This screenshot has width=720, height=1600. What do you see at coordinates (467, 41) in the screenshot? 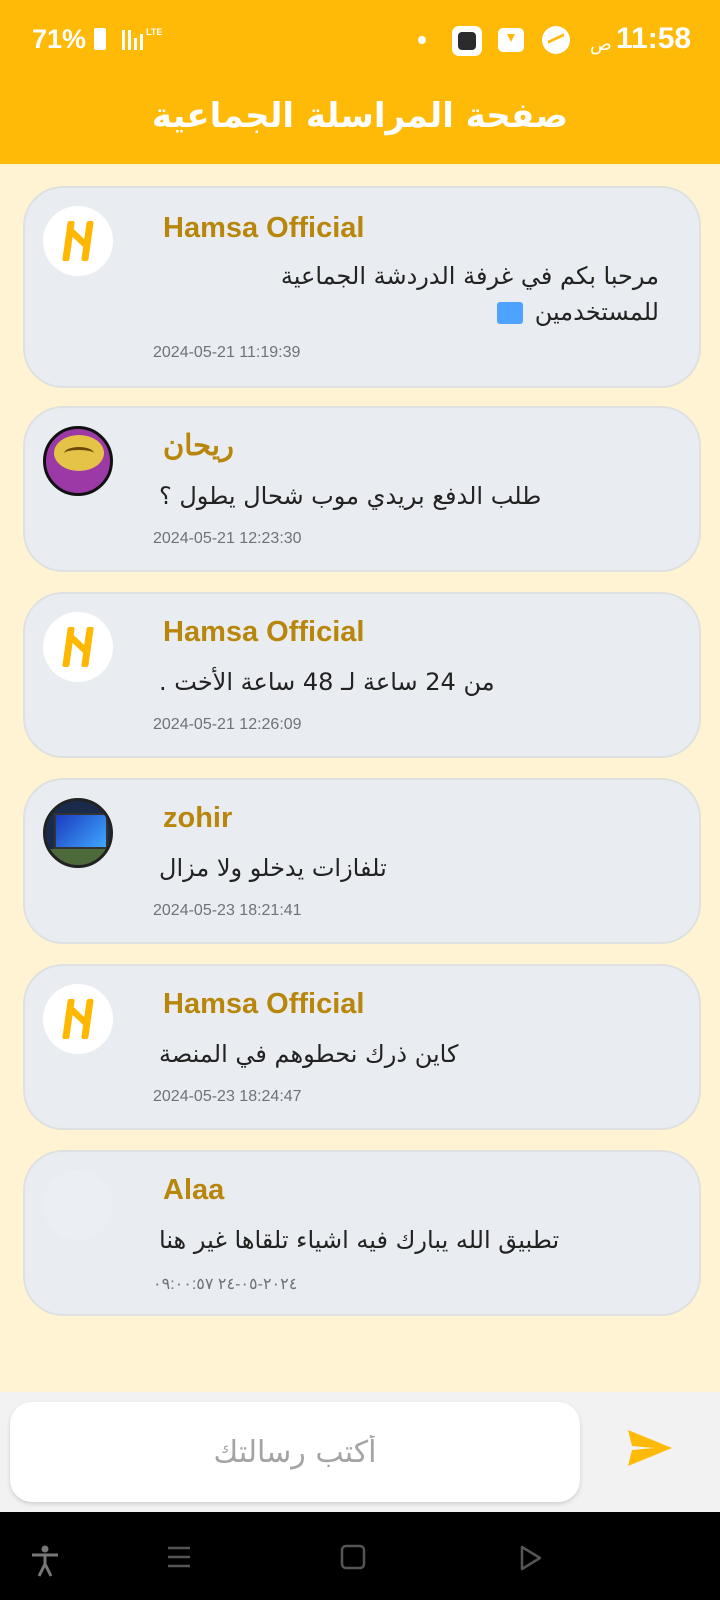
I see `app-notification-icon` at bounding box center [467, 41].